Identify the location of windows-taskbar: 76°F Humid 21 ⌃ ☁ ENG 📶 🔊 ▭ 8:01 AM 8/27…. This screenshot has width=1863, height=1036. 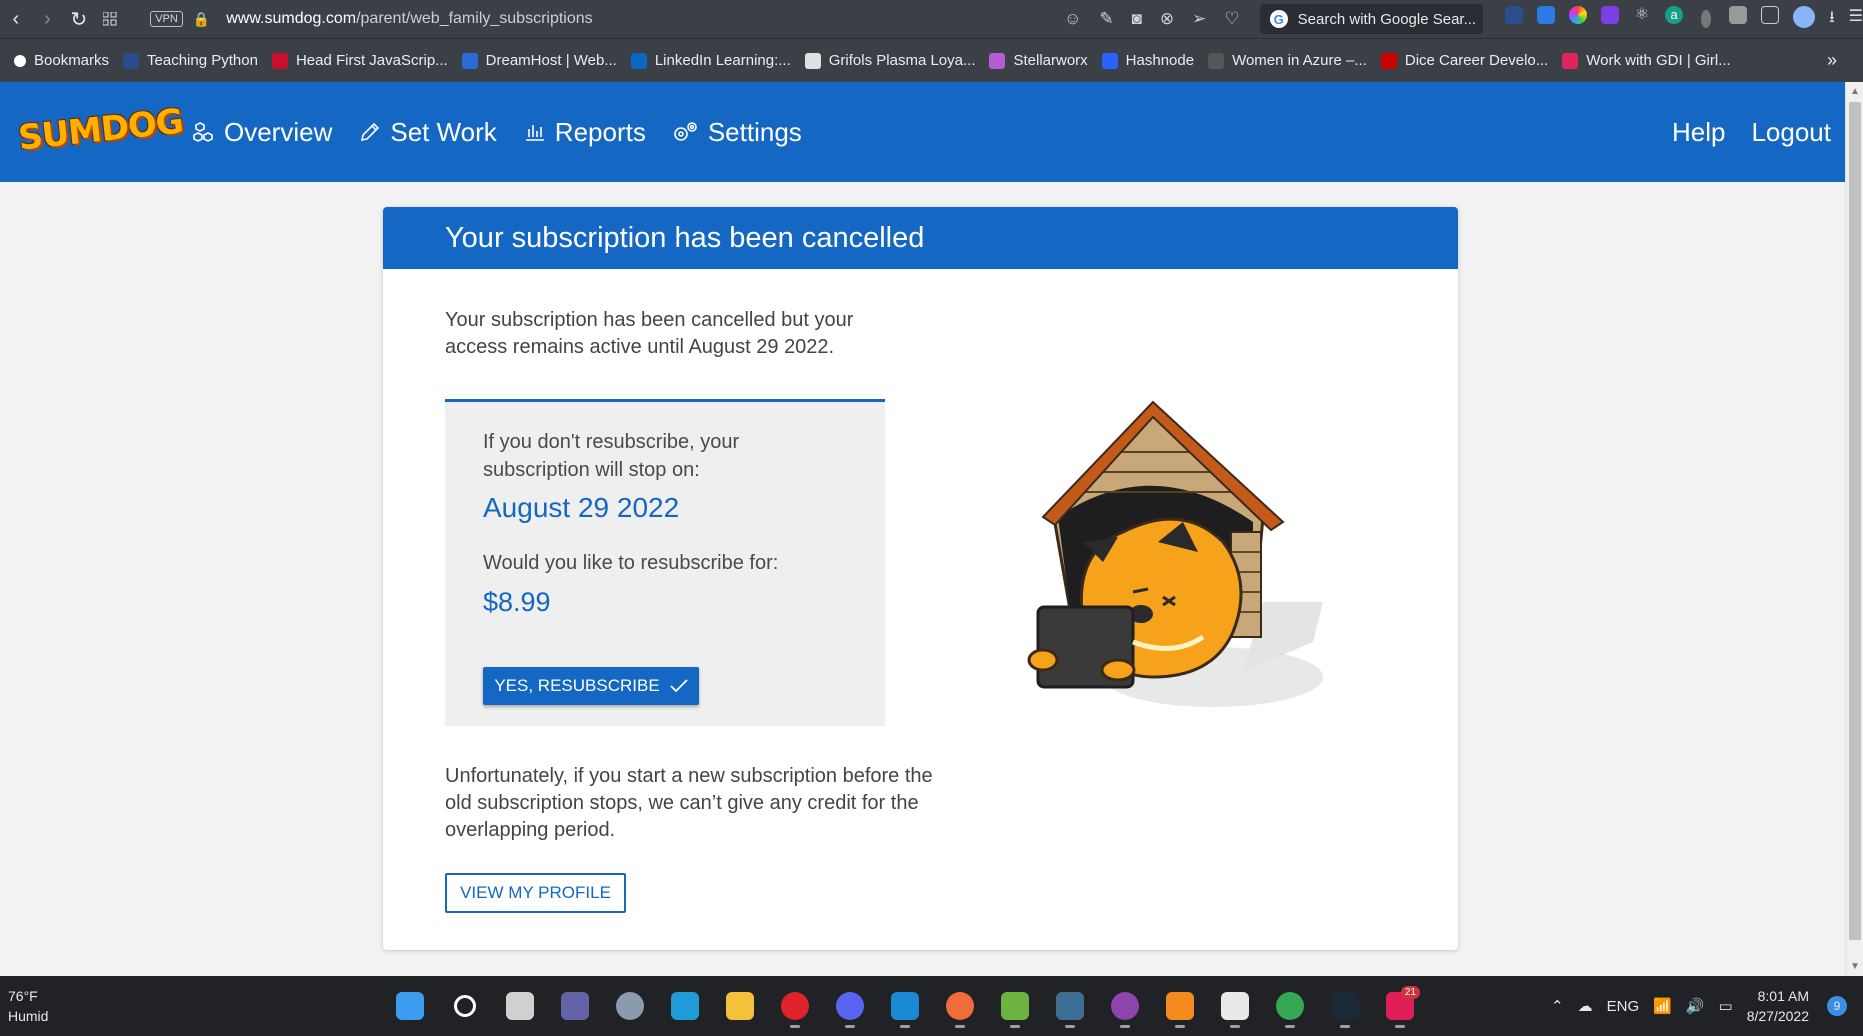
(931, 1006).